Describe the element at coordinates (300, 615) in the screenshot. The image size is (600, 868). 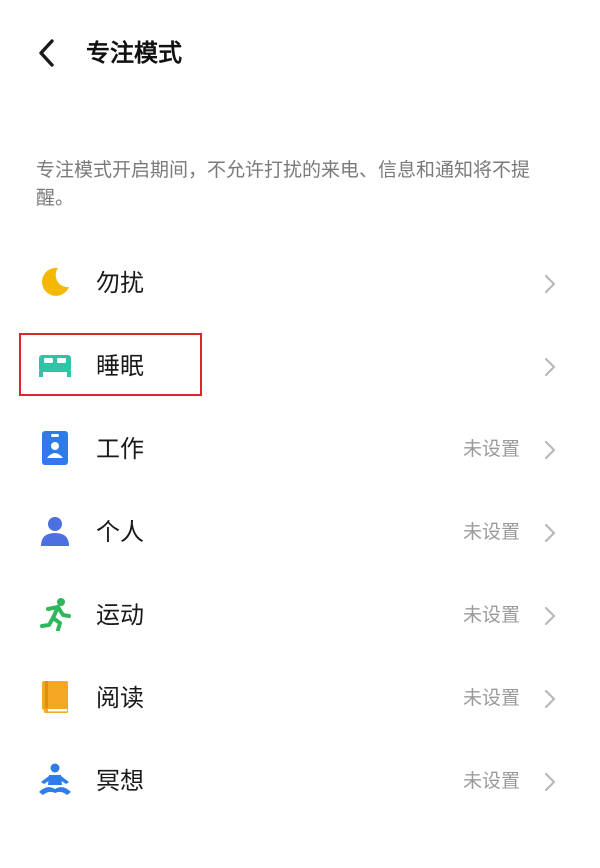
I see `list-item-exercise: 运动 未设置` at that location.